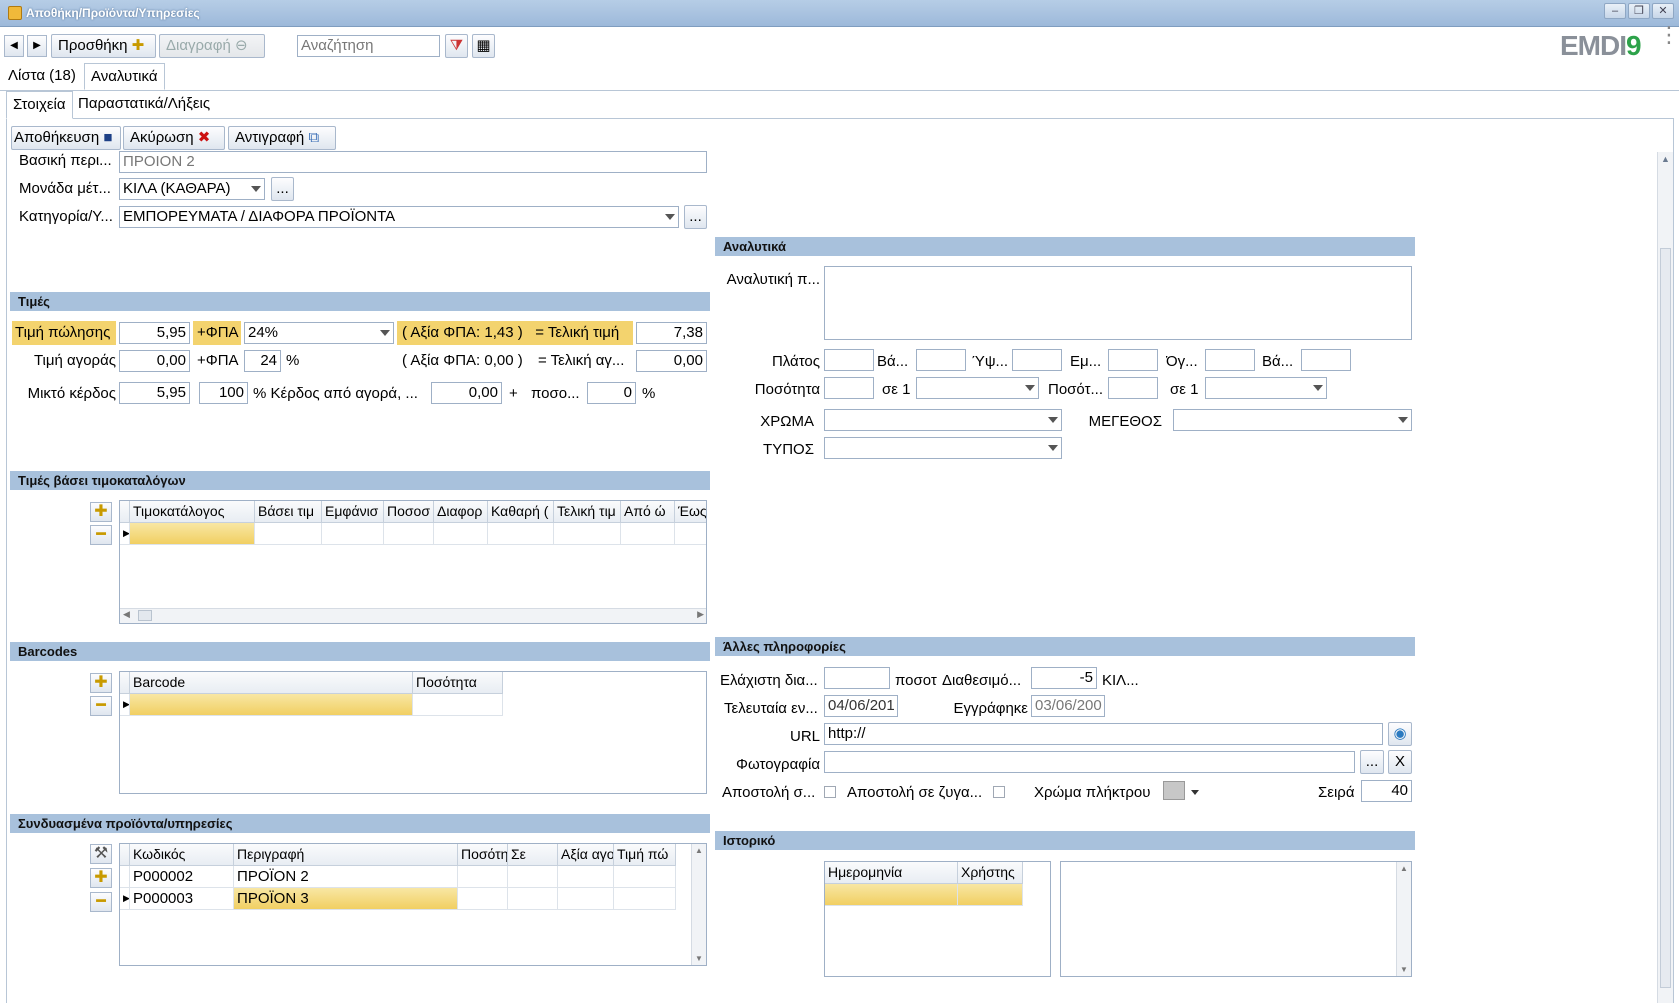 The height and width of the screenshot is (1003, 1679). What do you see at coordinates (830, 792) in the screenshot?
I see `send1-checkbox` at bounding box center [830, 792].